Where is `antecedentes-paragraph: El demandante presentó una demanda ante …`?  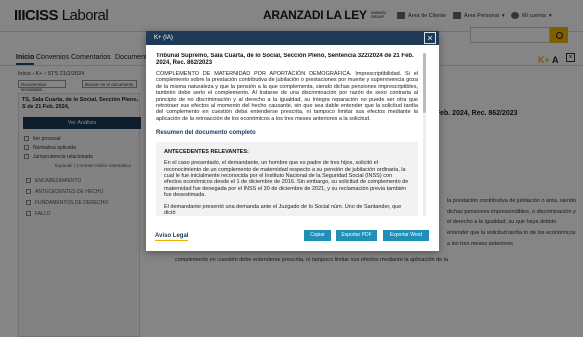 antecedentes-paragraph: El demandante presentó una demanda ante … is located at coordinates (283, 209).